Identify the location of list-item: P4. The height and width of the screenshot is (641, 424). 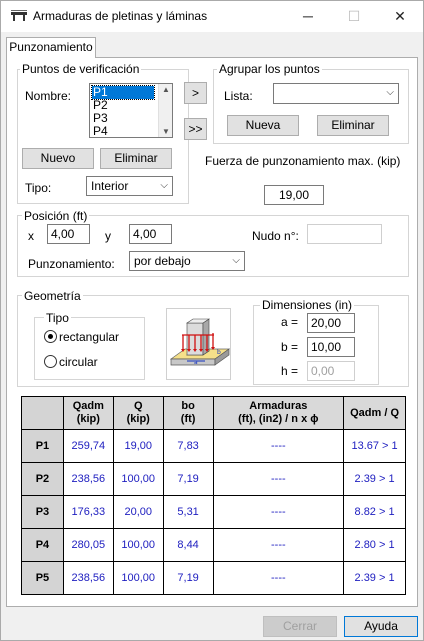
(123, 131).